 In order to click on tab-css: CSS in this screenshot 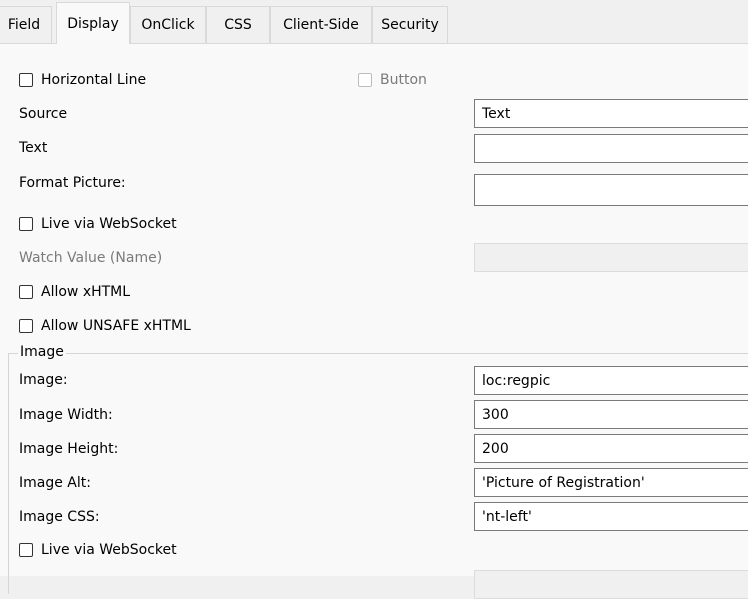, I will do `click(238, 24)`.